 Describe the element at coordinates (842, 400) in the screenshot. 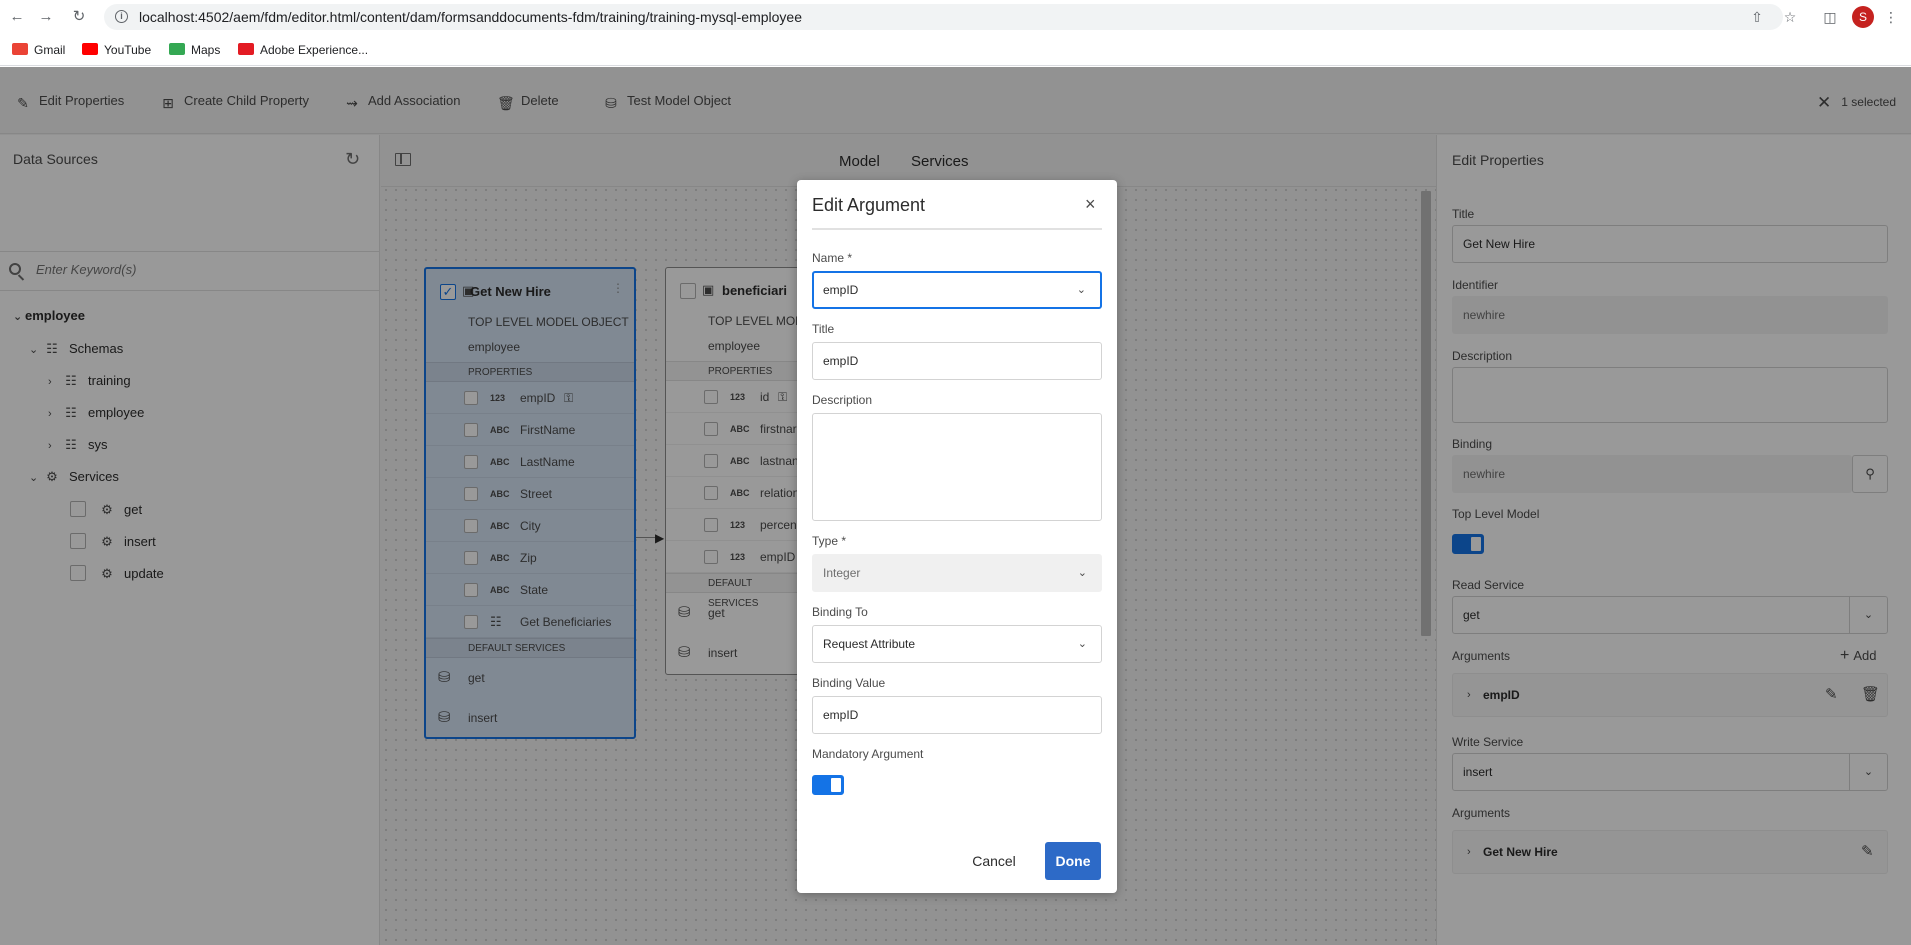

I see `description-label: Description` at that location.